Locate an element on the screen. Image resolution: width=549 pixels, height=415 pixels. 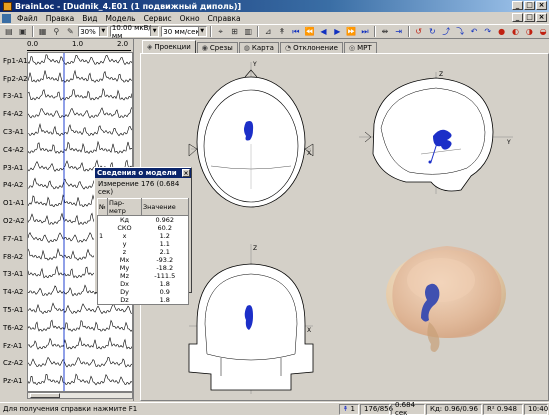
sensitivity-select: 10.00 мкВ/мм ▼ is located at coordinates (134, 32).